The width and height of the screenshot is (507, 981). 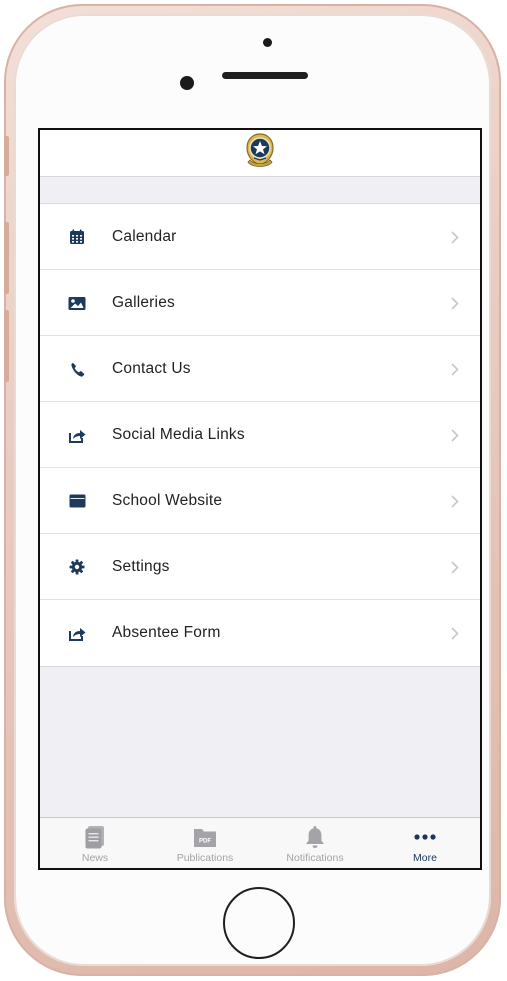 What do you see at coordinates (315, 837) in the screenshot?
I see `bell-icon` at bounding box center [315, 837].